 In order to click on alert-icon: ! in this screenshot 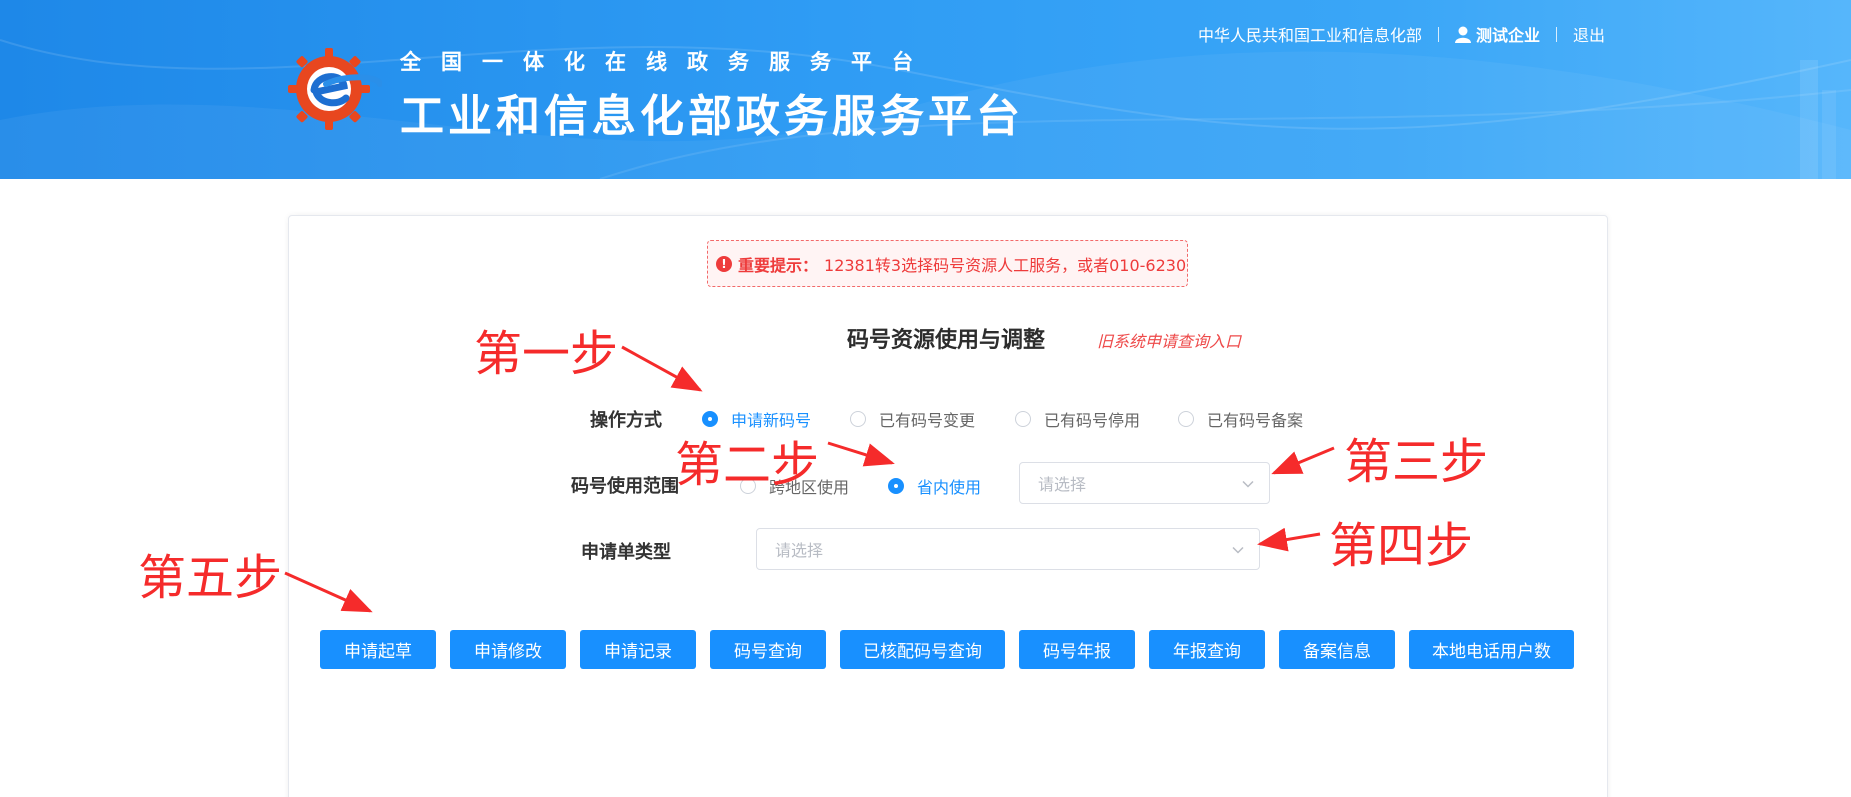, I will do `click(724, 263)`.